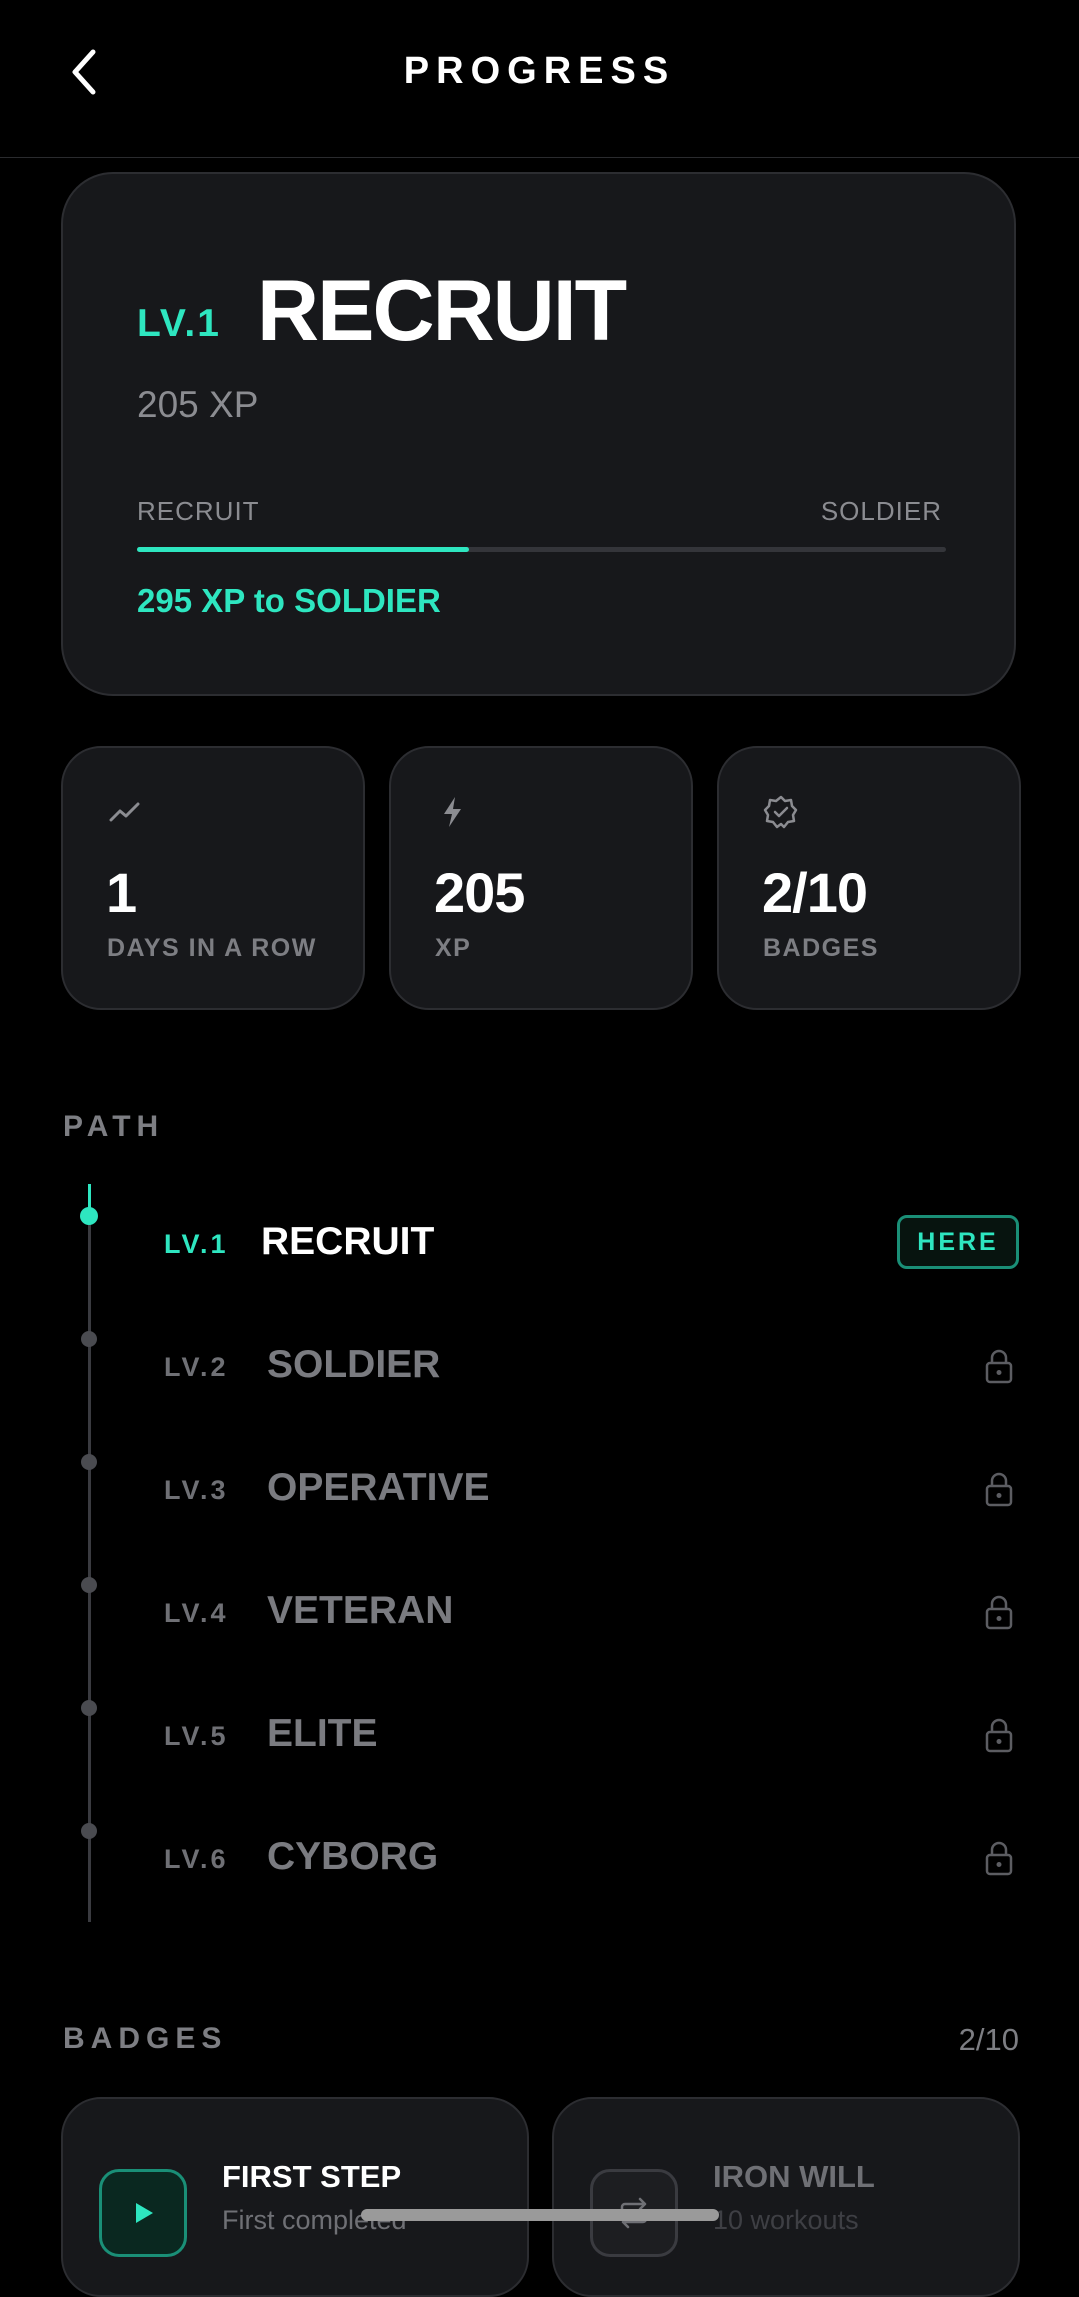  What do you see at coordinates (196, 1736) in the screenshot?
I see `path-level-number: LV.5` at bounding box center [196, 1736].